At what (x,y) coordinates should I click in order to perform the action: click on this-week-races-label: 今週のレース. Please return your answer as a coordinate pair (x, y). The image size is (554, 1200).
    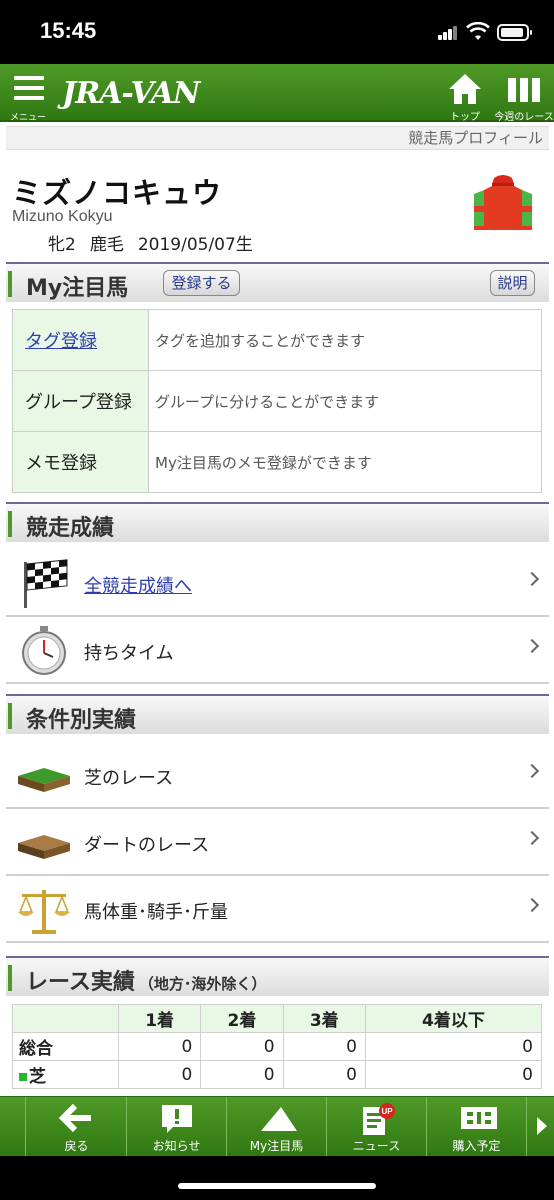
    Looking at the image, I should click on (524, 117).